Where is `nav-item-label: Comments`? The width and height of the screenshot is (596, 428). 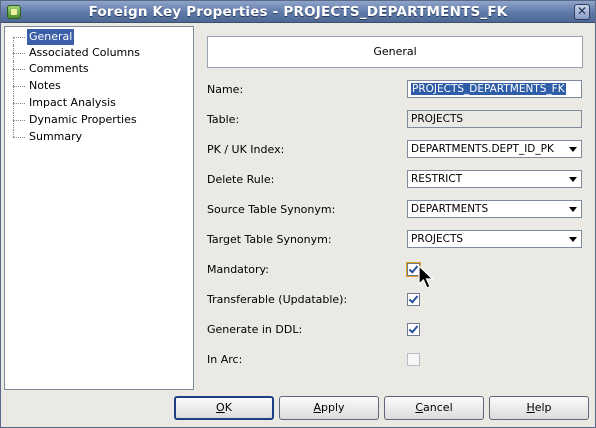
nav-item-label: Comments is located at coordinates (59, 68).